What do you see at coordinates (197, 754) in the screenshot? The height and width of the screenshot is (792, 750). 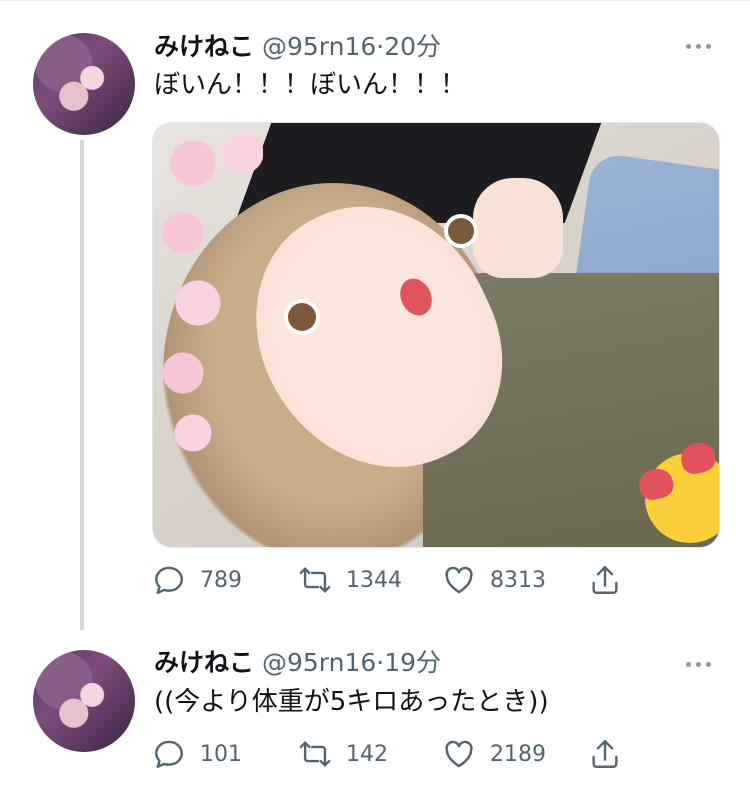 I see `reply-button: 101` at bounding box center [197, 754].